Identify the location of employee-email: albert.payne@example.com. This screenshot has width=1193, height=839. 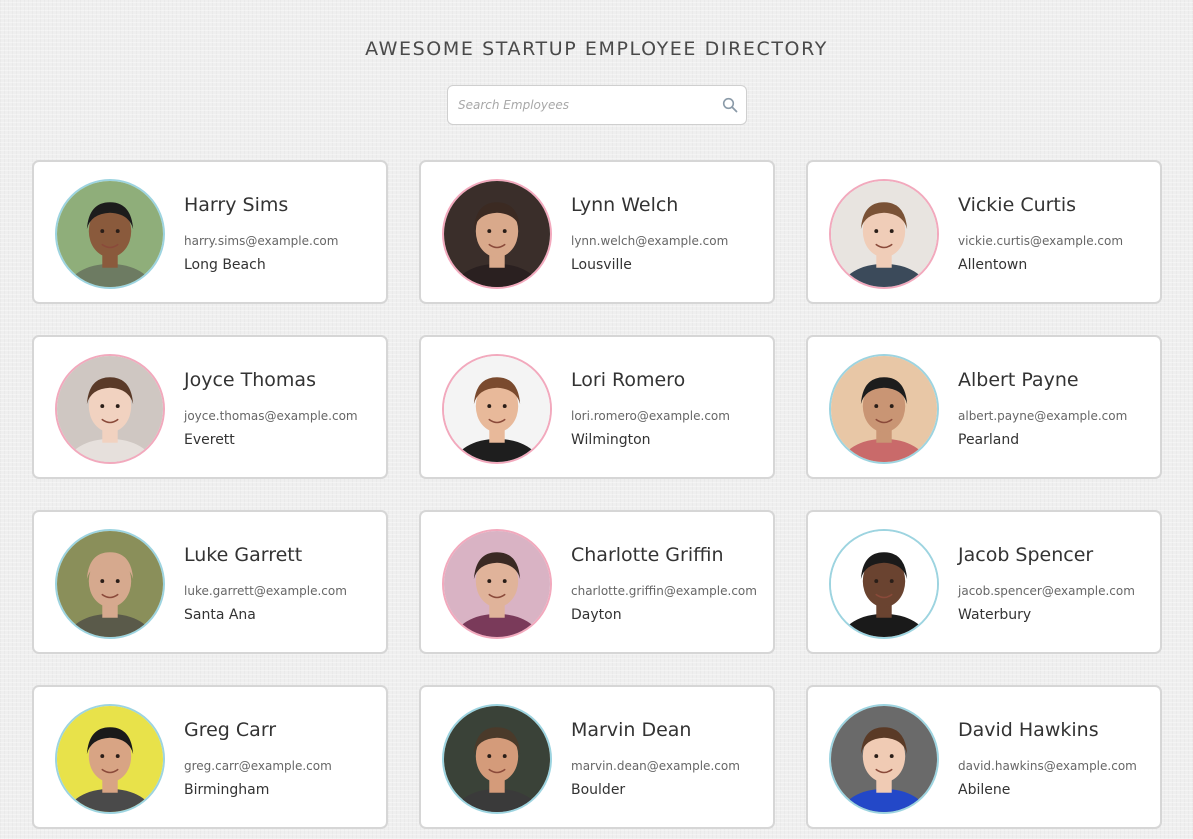
(1043, 416).